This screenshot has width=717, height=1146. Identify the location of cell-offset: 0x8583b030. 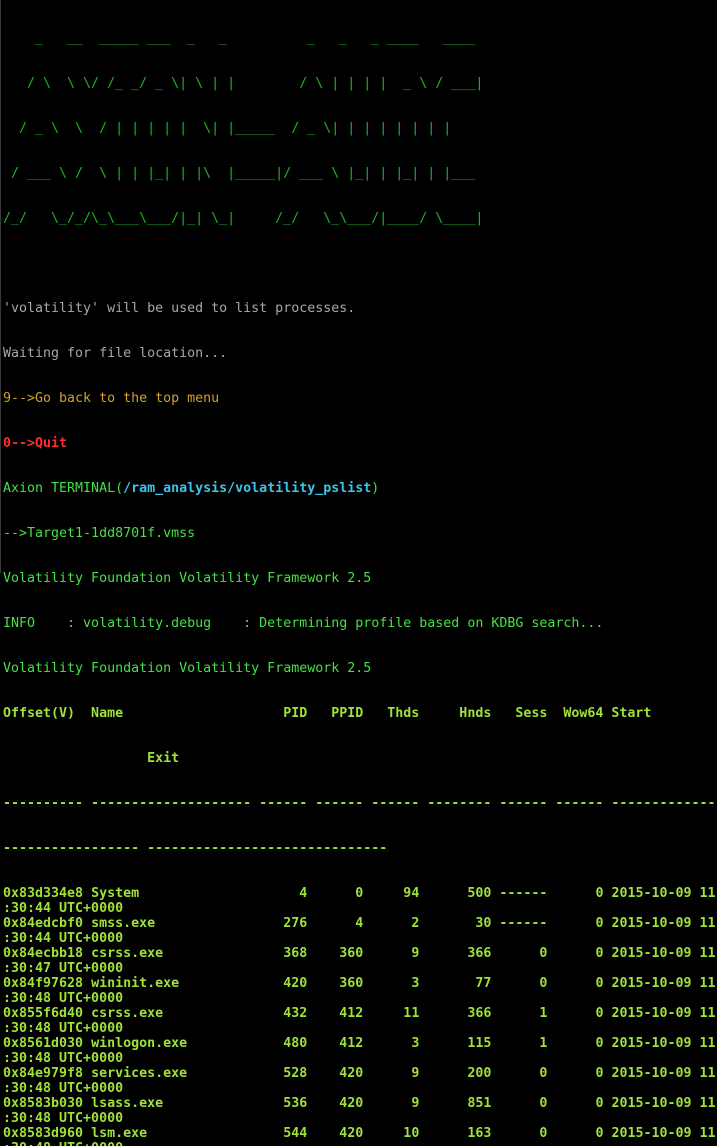
(43, 1103).